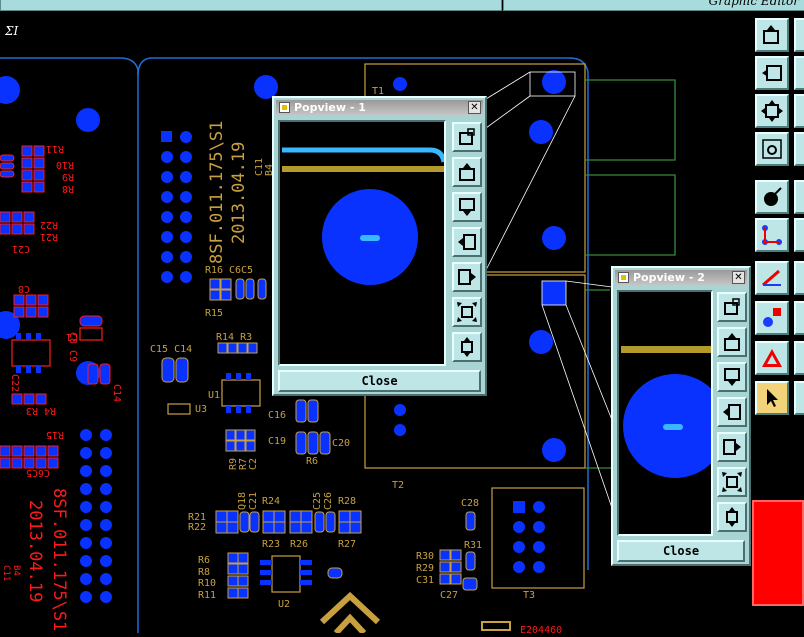 This screenshot has height=637, width=804. What do you see at coordinates (470, 503) in the screenshot?
I see `svg-text: C28` at bounding box center [470, 503].